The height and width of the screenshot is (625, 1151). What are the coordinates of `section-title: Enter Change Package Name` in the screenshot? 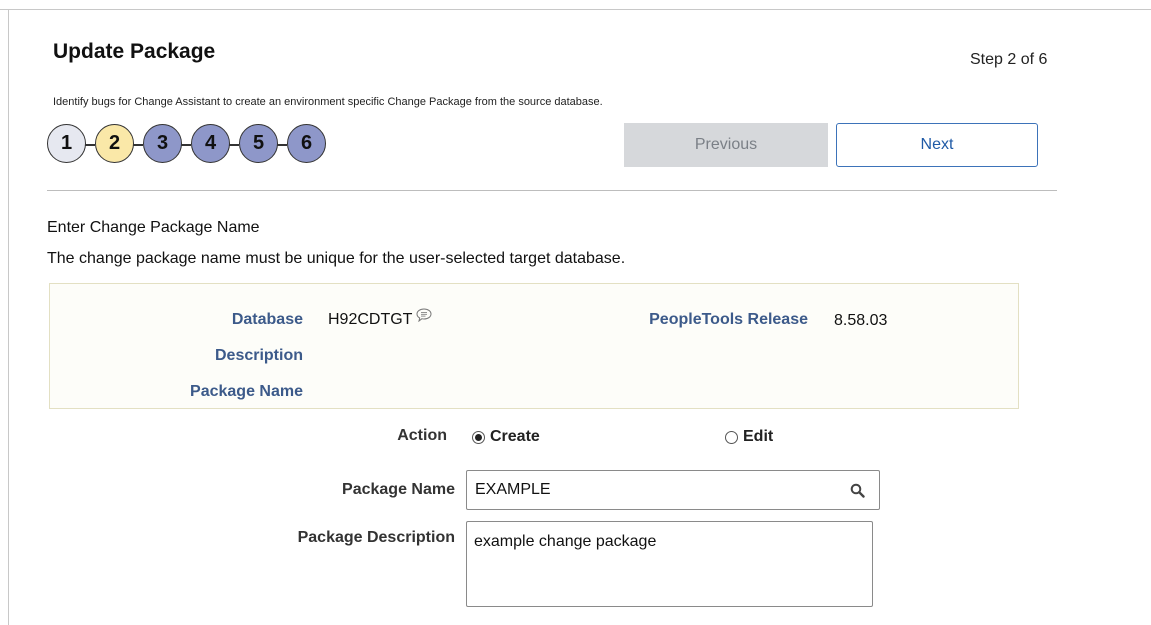 It's located at (153, 227).